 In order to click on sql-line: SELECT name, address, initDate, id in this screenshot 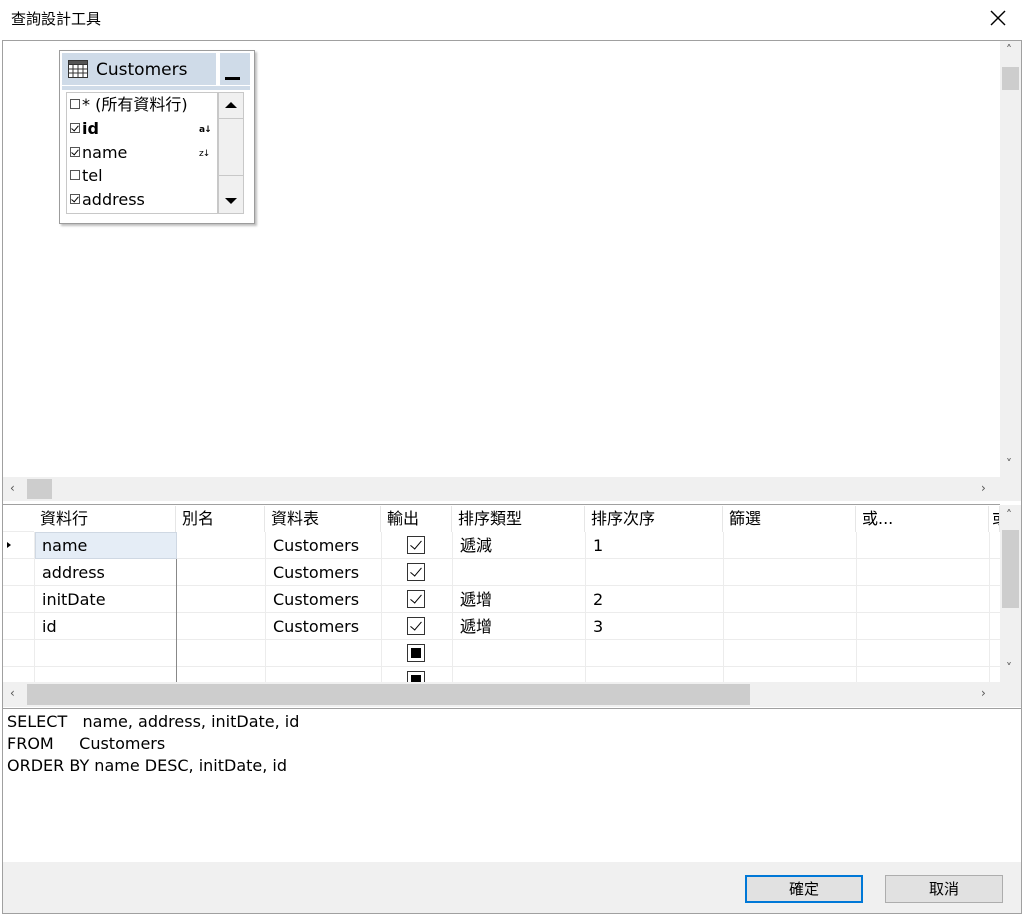, I will do `click(153, 722)`.